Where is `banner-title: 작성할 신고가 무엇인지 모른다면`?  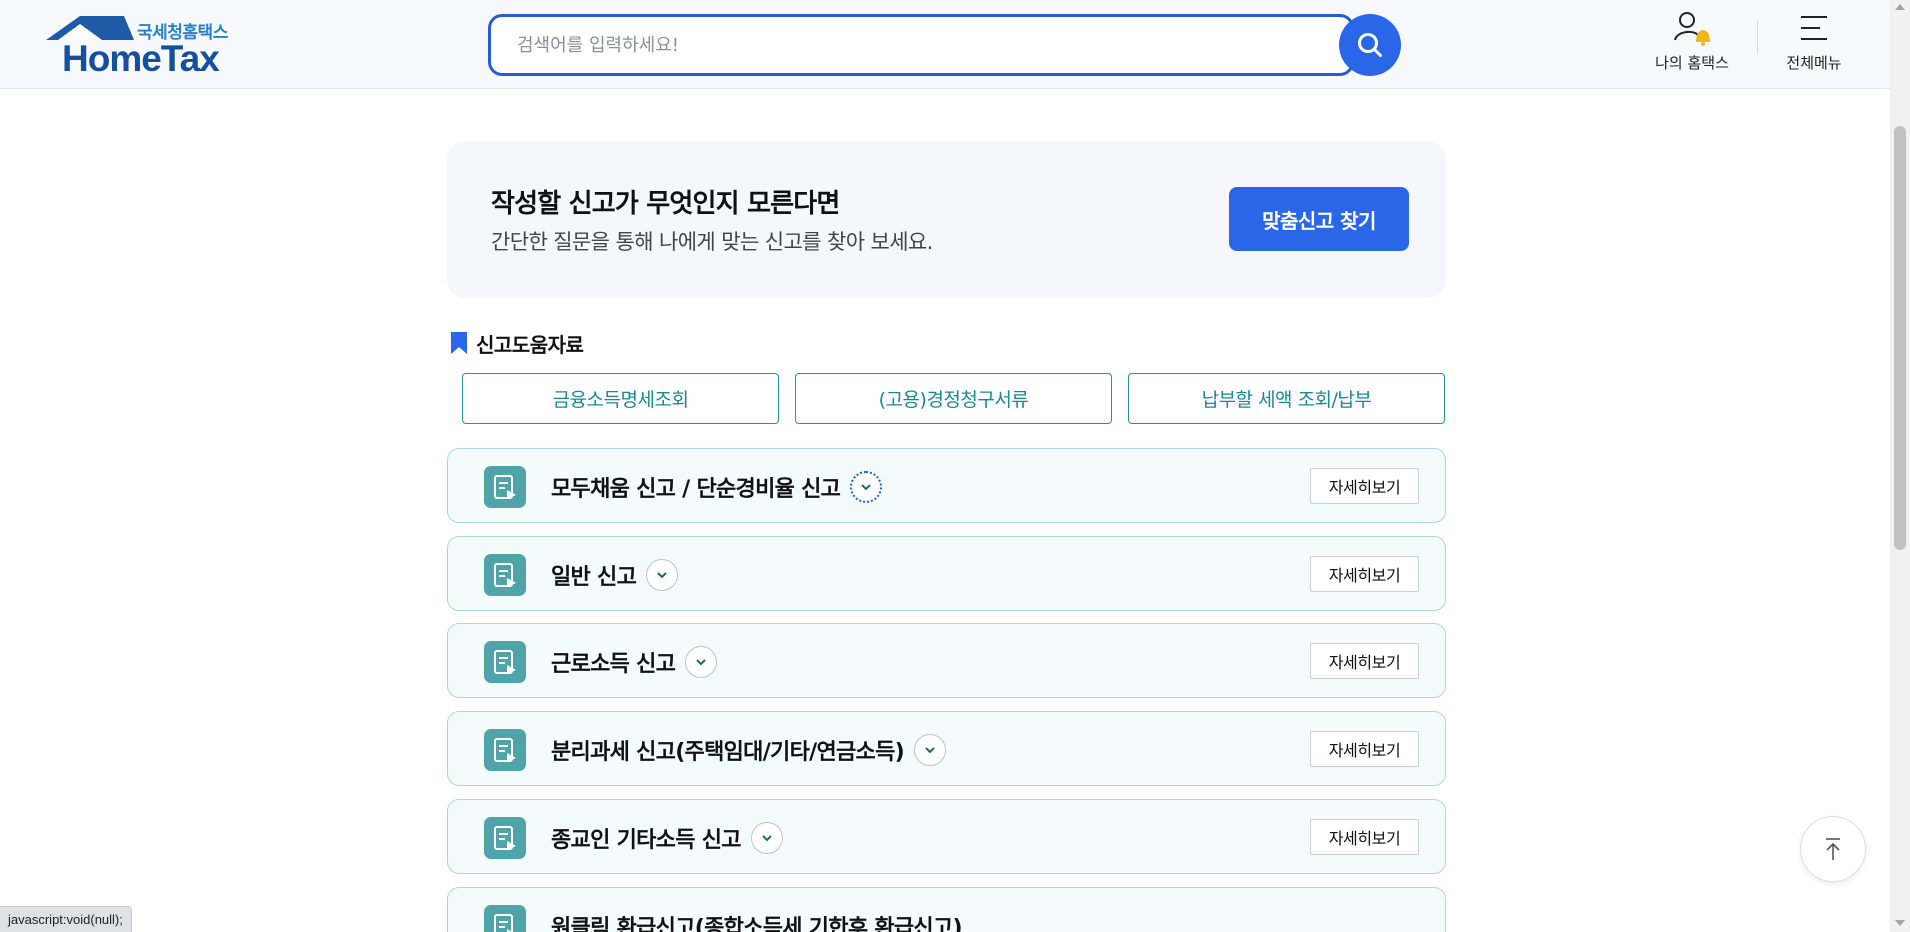 banner-title: 작성할 신고가 무엇인지 모른다면 is located at coordinates (665, 204).